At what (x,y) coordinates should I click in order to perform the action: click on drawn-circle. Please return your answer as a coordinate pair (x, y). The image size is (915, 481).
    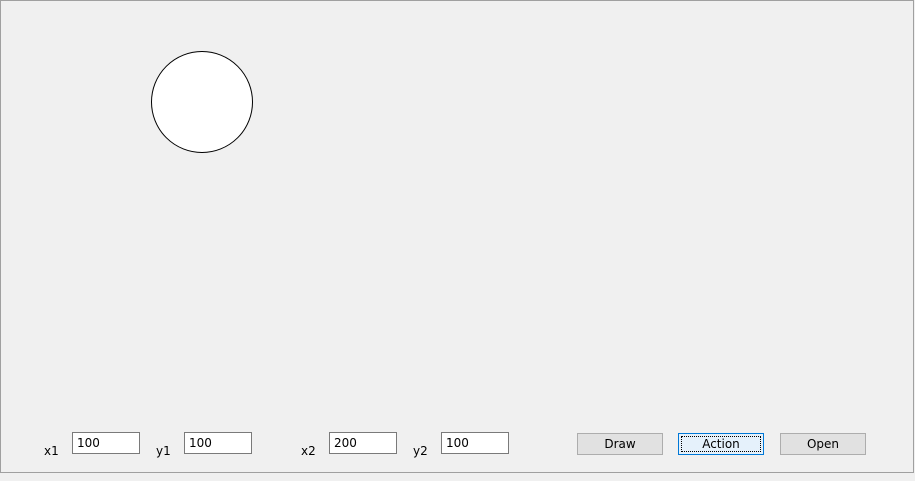
    Looking at the image, I should click on (202, 102).